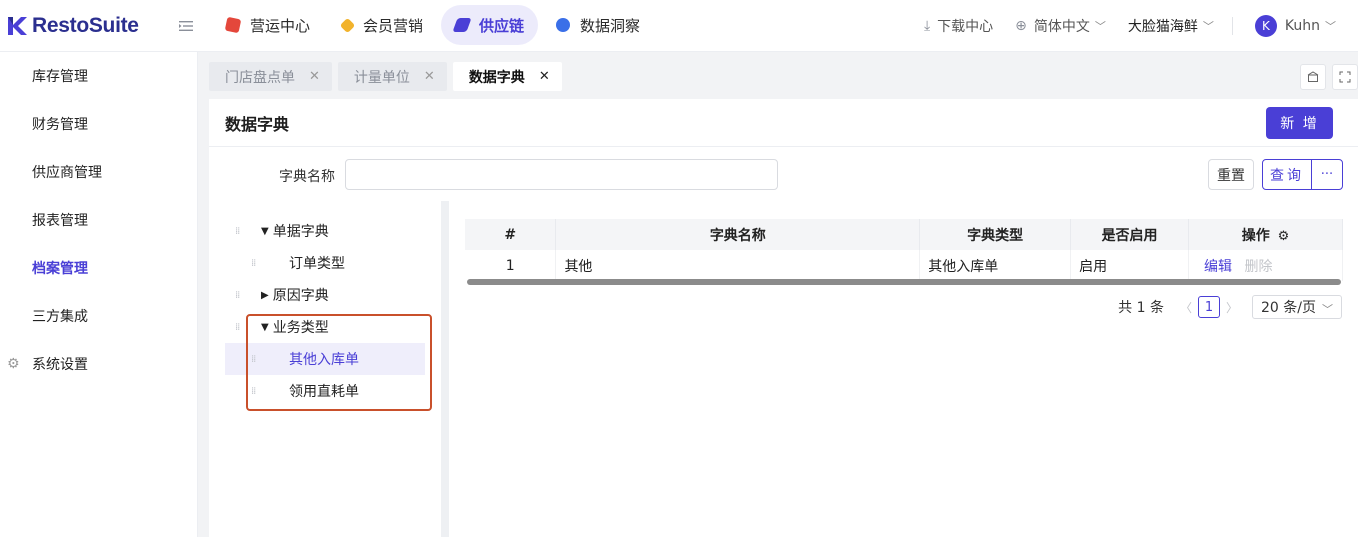 This screenshot has height=537, width=1358. I want to click on delete-link: 删除, so click(1258, 267).